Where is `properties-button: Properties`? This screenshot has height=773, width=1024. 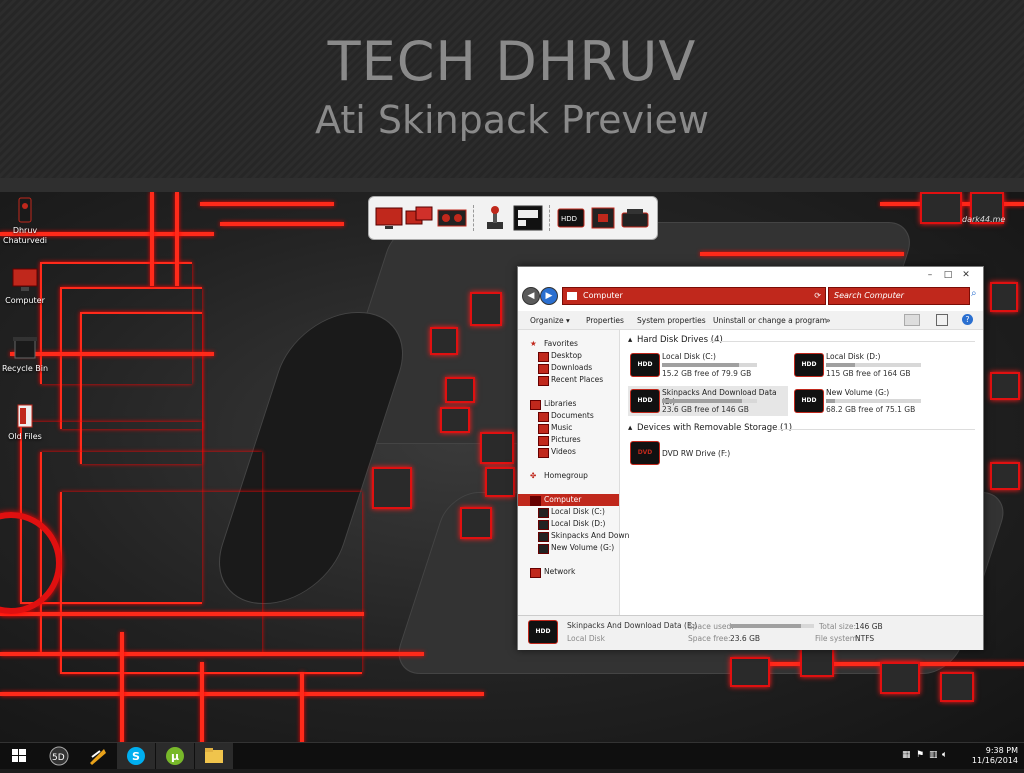 properties-button: Properties is located at coordinates (605, 320).